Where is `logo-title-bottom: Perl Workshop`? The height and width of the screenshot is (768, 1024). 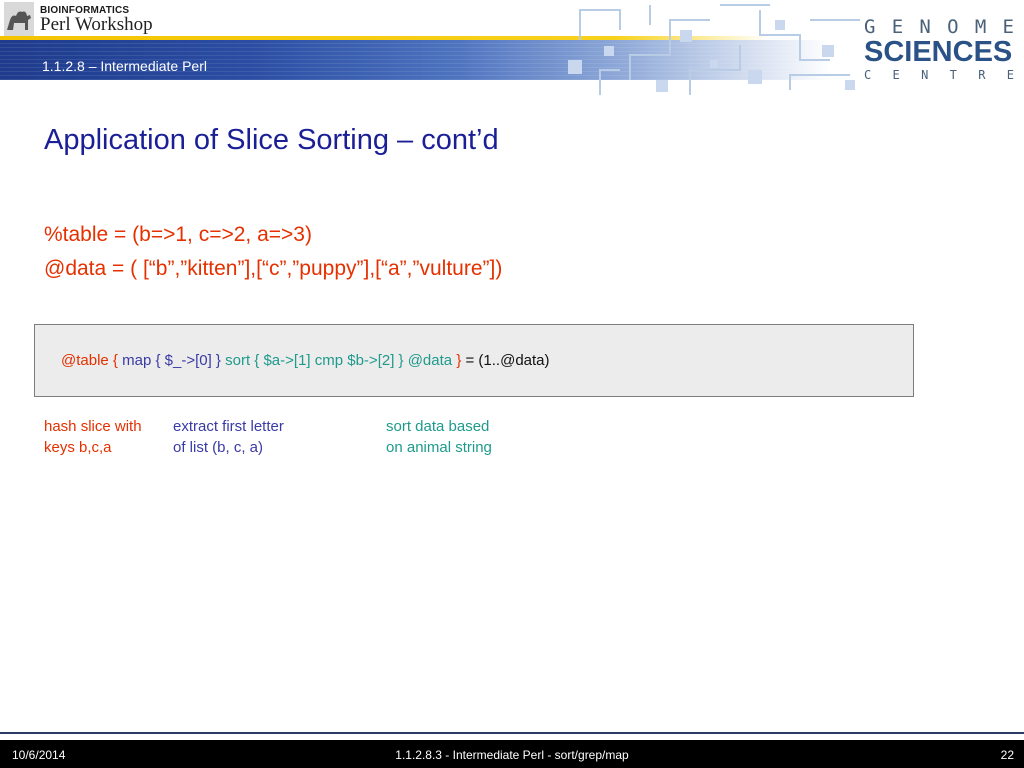
logo-title-bottom: Perl Workshop is located at coordinates (96, 24).